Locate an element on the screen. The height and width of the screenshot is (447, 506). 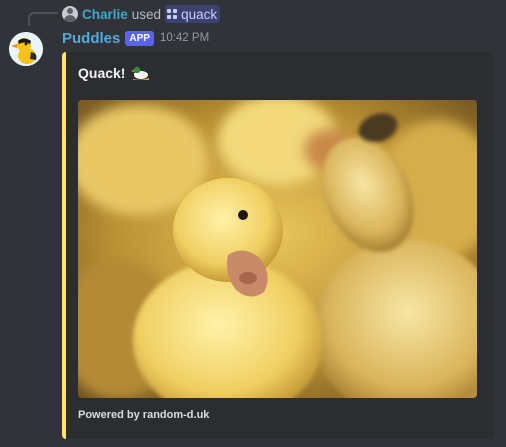
reply-connector is located at coordinates (43, 19).